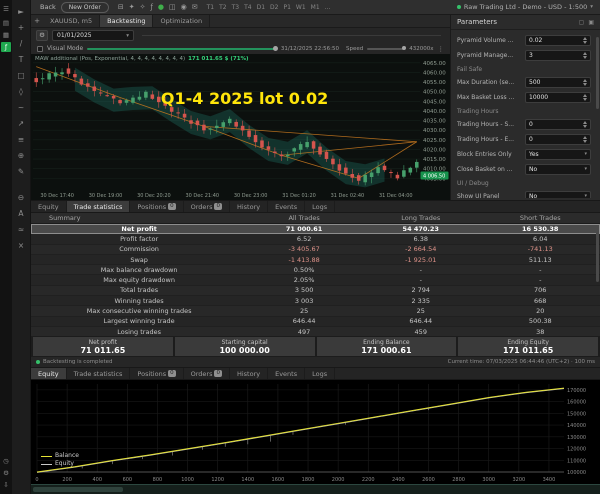  What do you see at coordinates (315, 291) in the screenshot?
I see `table-row-total-trades: Total trades 3 500 2 794 706` at bounding box center [315, 291].